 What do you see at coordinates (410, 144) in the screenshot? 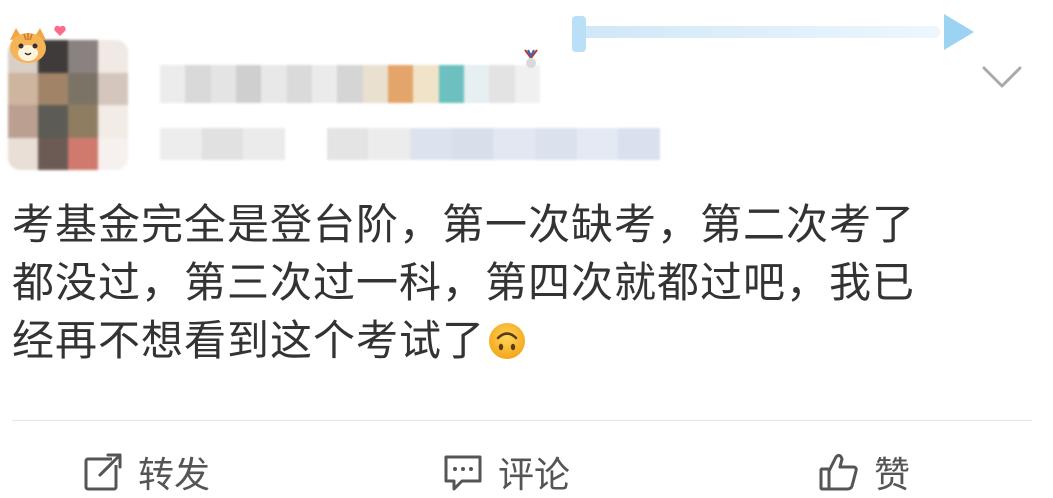
I see `post-meta-redacted` at bounding box center [410, 144].